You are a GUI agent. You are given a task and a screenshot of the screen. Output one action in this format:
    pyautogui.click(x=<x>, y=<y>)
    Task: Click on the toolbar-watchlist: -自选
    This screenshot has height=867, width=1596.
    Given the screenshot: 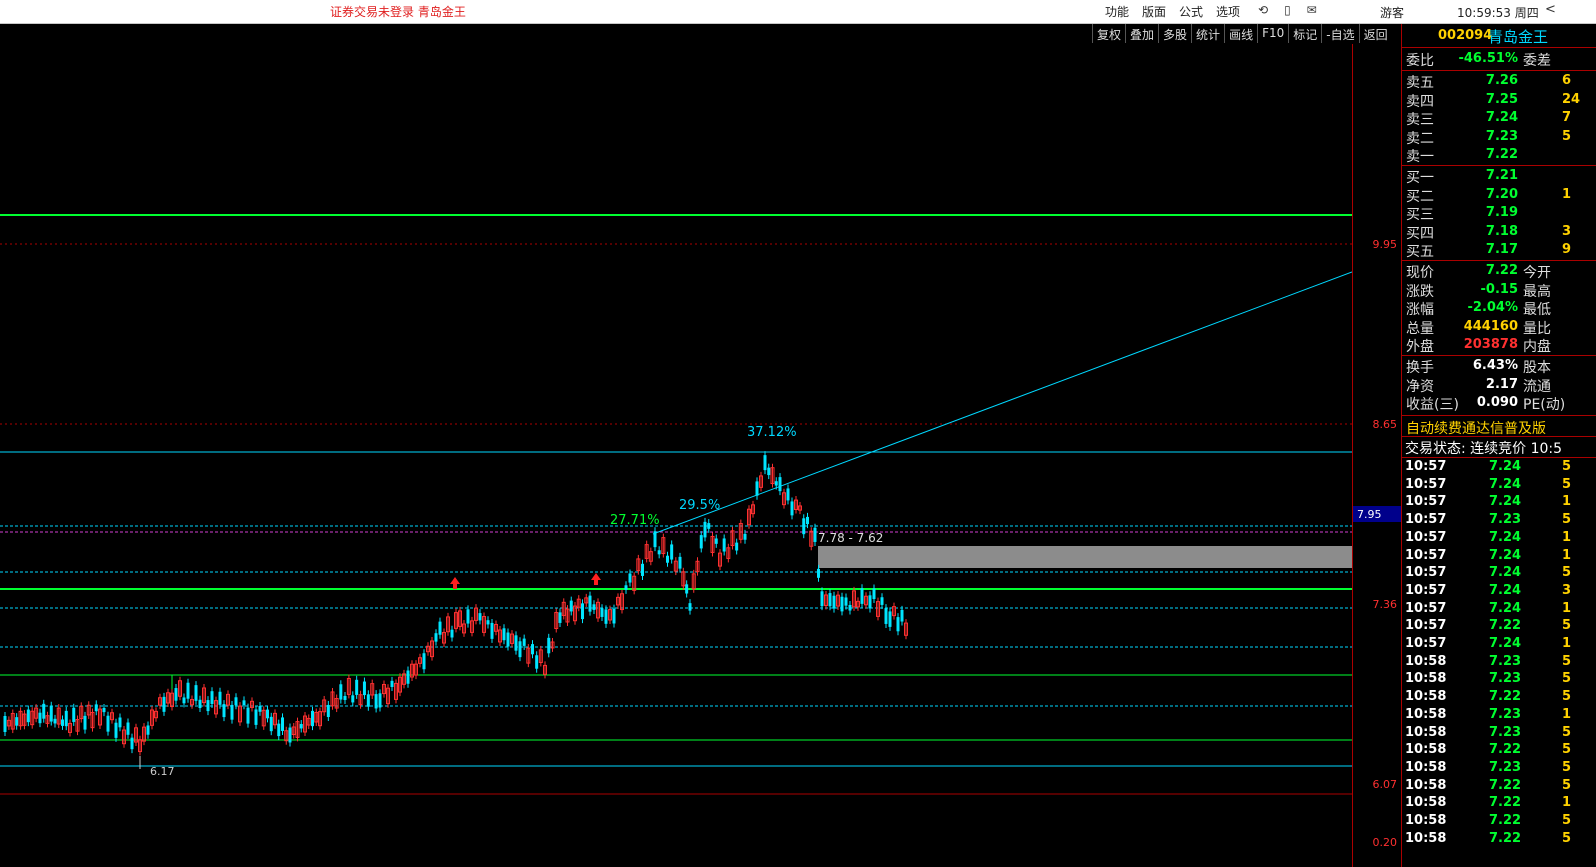 What is the action you would take?
    pyautogui.click(x=1339, y=33)
    